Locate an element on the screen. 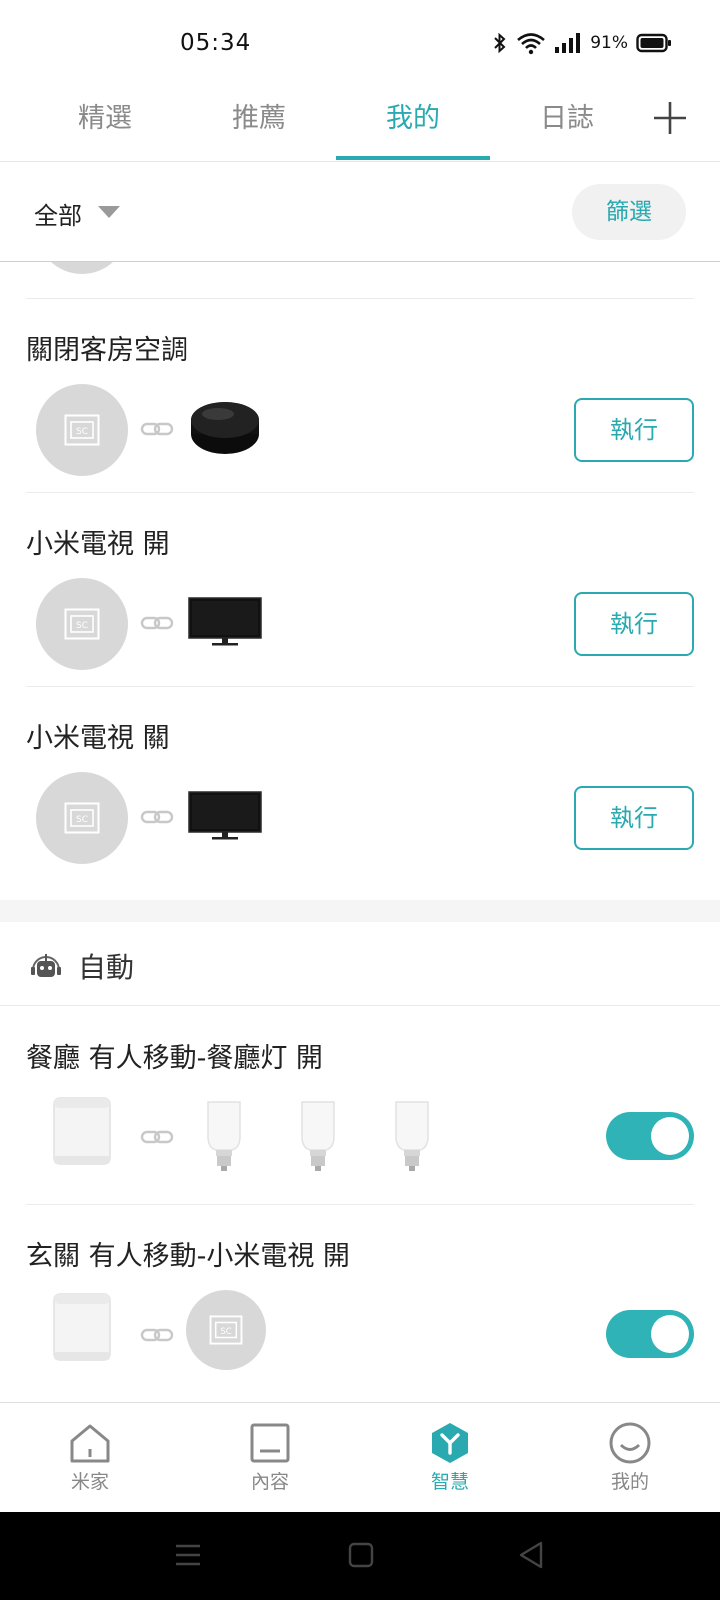 The width and height of the screenshot is (720, 1600). auto-section-header: 自動 is located at coordinates (360, 964).